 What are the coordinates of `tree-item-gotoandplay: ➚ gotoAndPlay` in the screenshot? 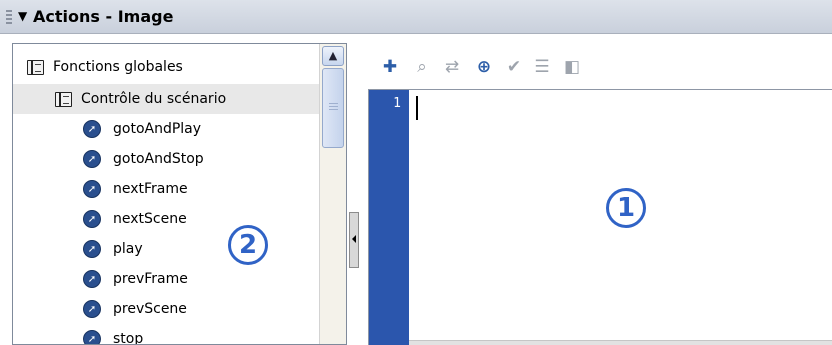 It's located at (142, 129).